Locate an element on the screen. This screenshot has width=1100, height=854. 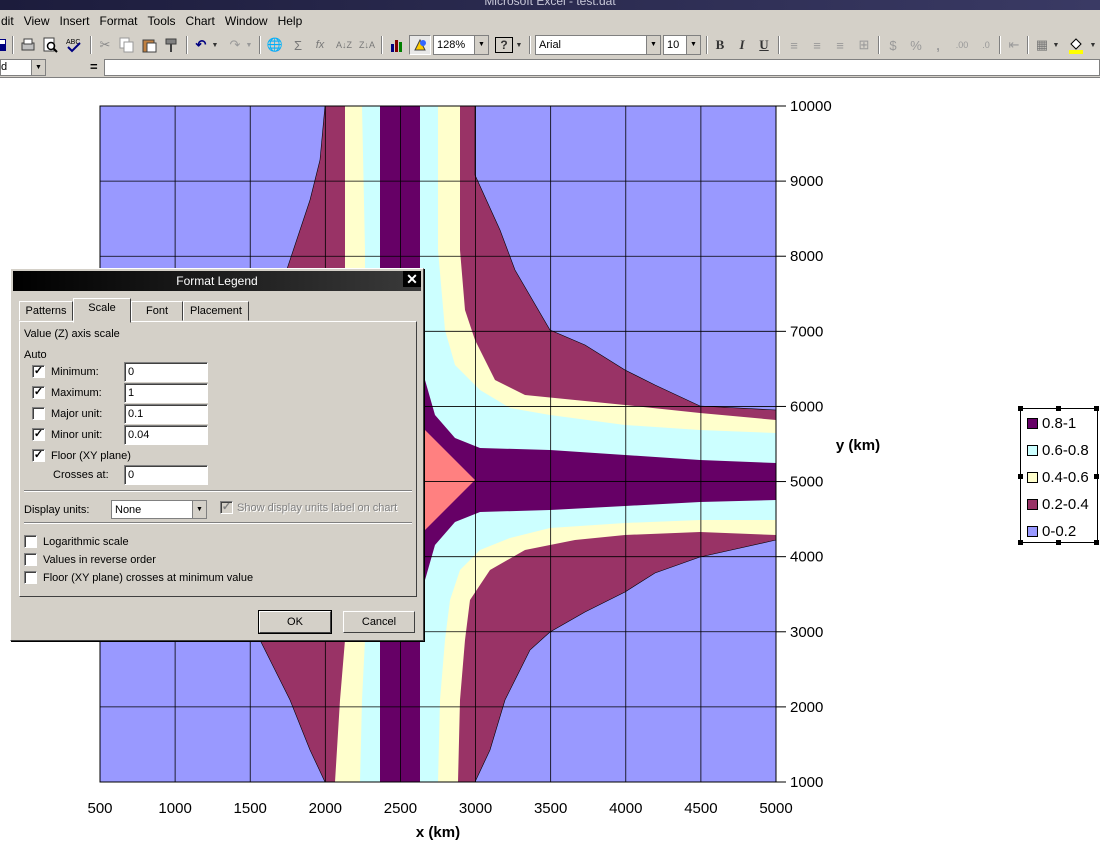
drawing-icon is located at coordinates (420, 45).